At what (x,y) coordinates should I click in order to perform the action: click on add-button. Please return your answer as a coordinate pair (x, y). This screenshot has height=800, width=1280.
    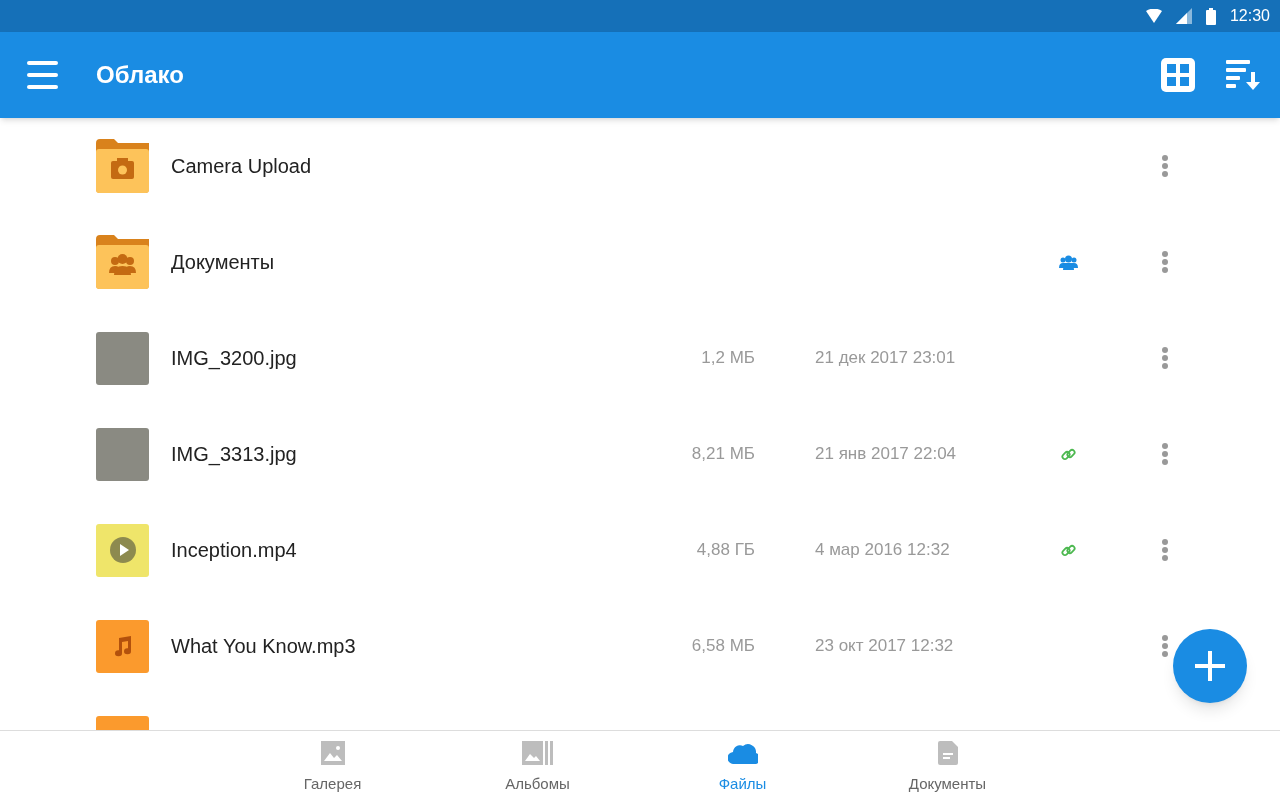
    Looking at the image, I should click on (1210, 666).